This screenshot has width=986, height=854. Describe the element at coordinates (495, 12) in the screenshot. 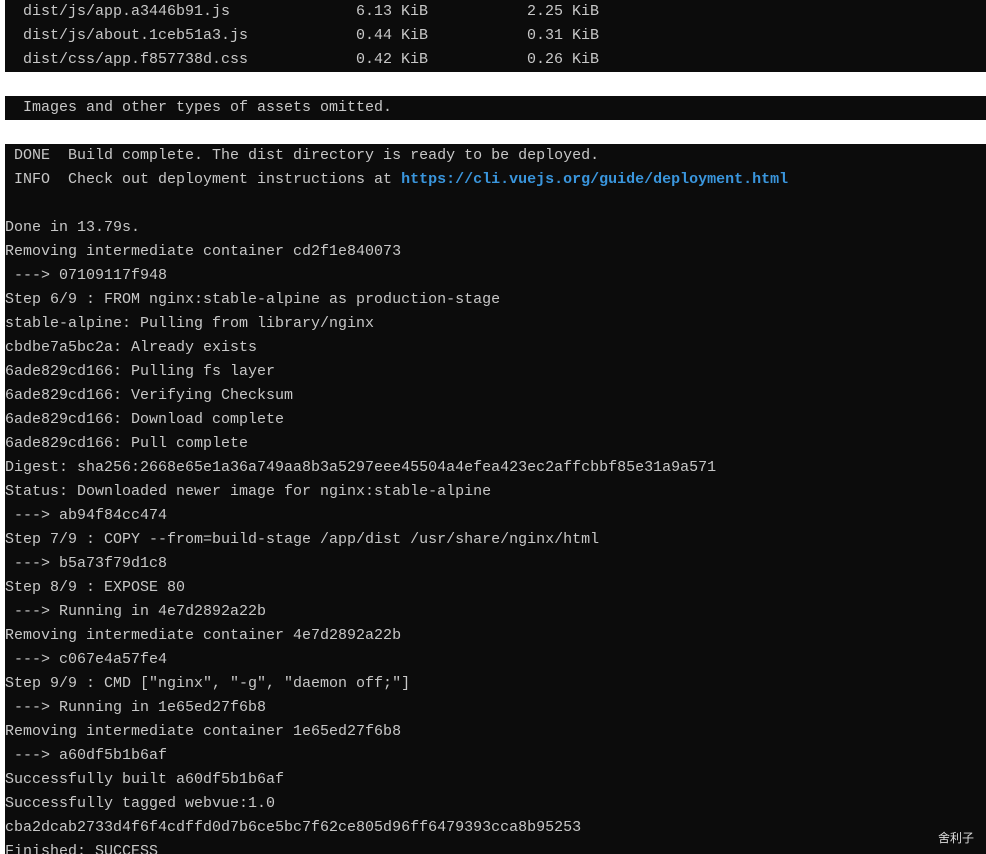

I see `asset-row: dist/js/app.a3446b91.js 6.13 KiB 2.25 KiB` at that location.